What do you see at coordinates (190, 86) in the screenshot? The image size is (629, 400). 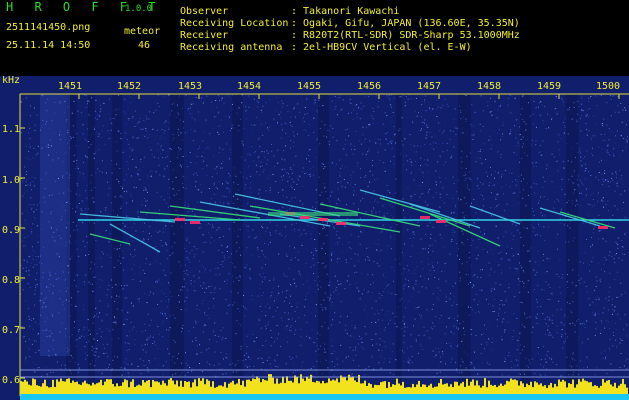 I see `time-tick-label: 1453` at bounding box center [190, 86].